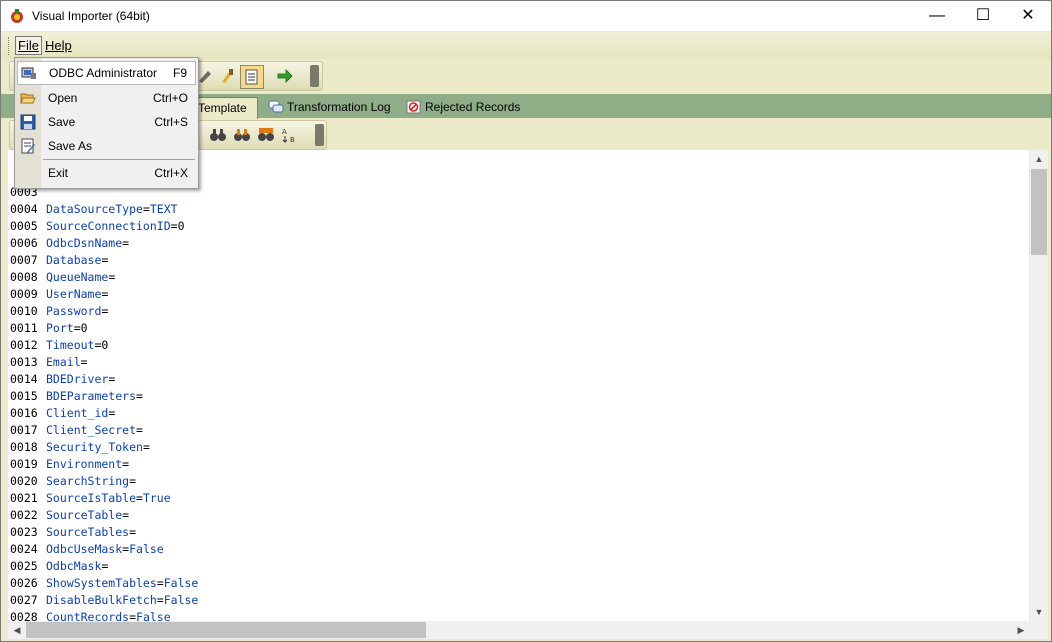 This screenshot has width=1052, height=642. Describe the element at coordinates (84, 464) in the screenshot. I see `setting-key: Environment` at that location.